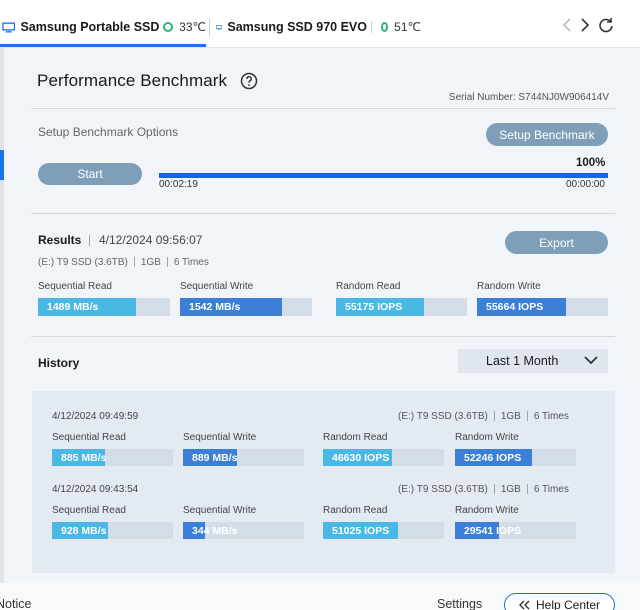 The width and height of the screenshot is (640, 610). I want to click on refresh-button, so click(606, 25).